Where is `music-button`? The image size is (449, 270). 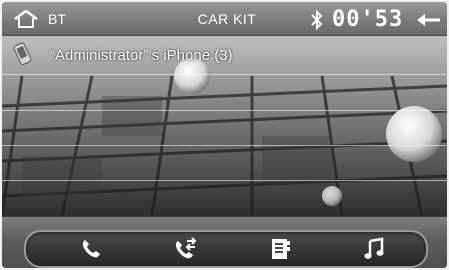
music-button is located at coordinates (374, 249).